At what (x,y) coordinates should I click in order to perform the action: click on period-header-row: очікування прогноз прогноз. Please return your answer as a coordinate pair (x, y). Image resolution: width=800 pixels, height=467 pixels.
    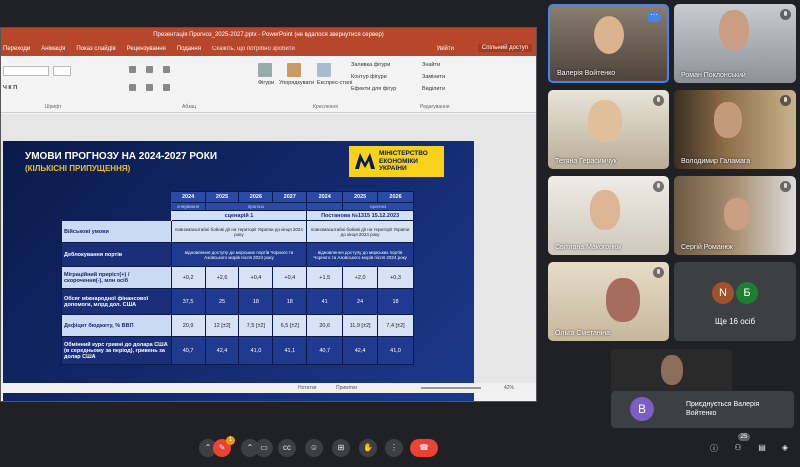
    Looking at the image, I should click on (238, 206).